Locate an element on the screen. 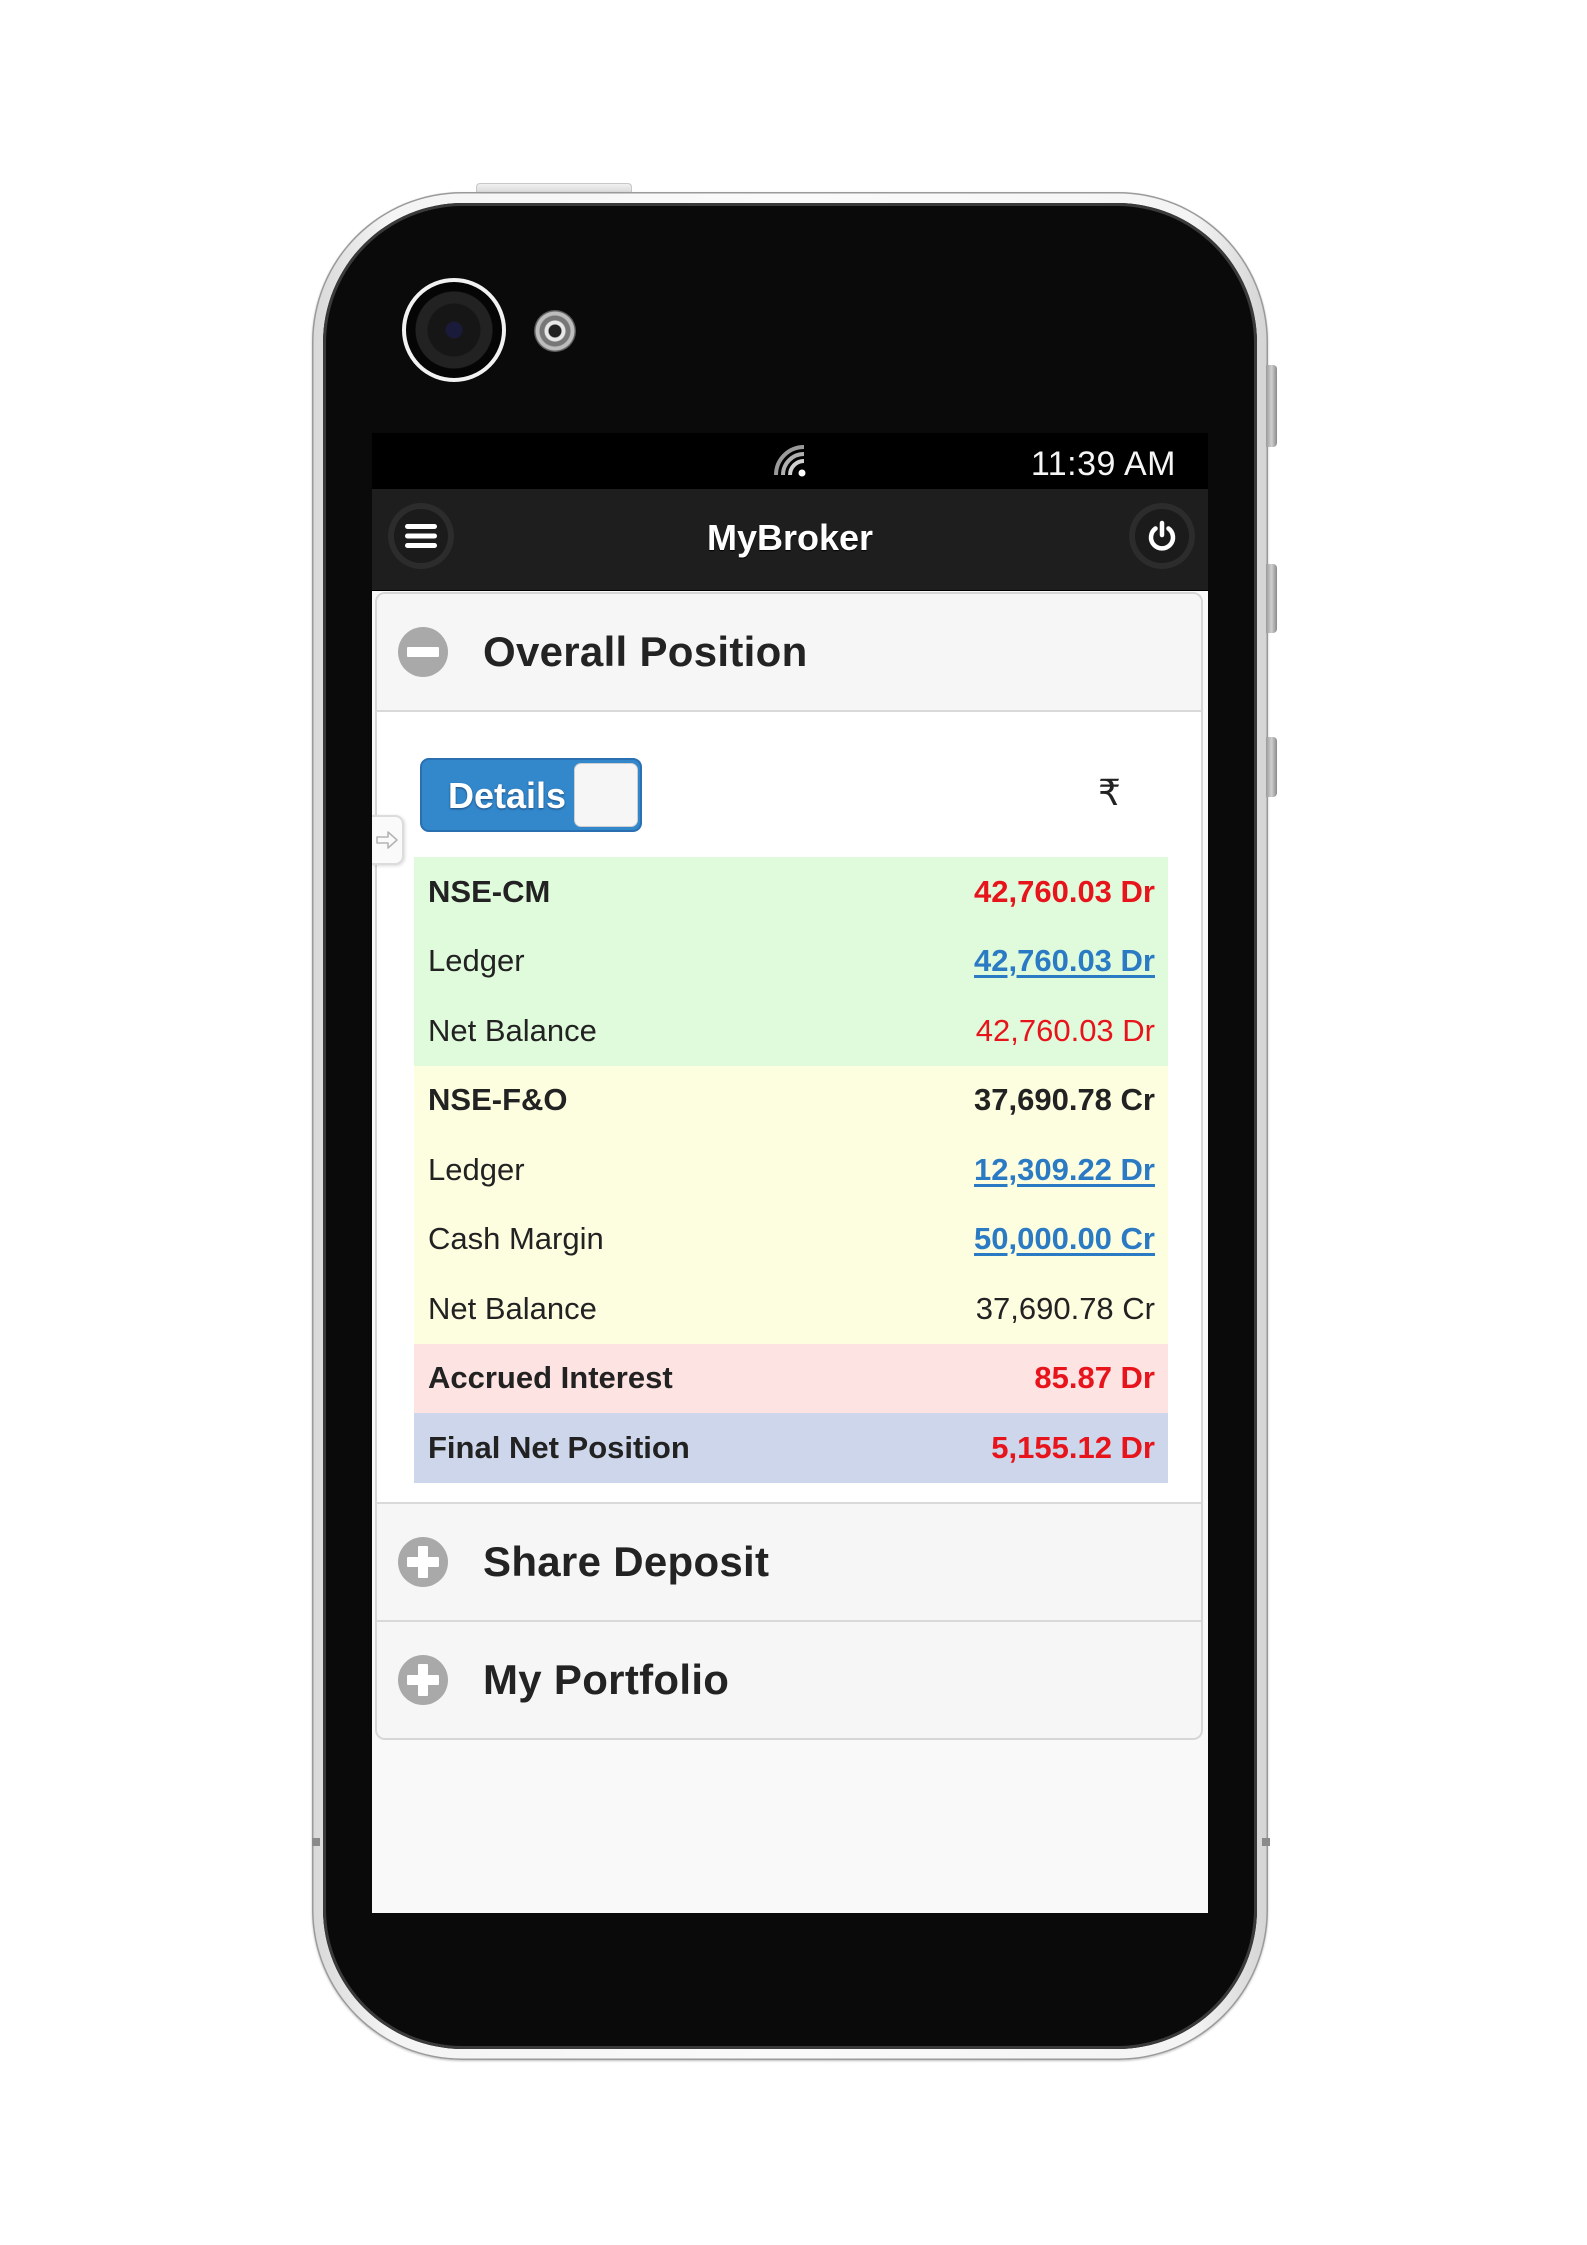 The image size is (1587, 2245). rupee-currency-icon: ₹ is located at coordinates (1109, 792).